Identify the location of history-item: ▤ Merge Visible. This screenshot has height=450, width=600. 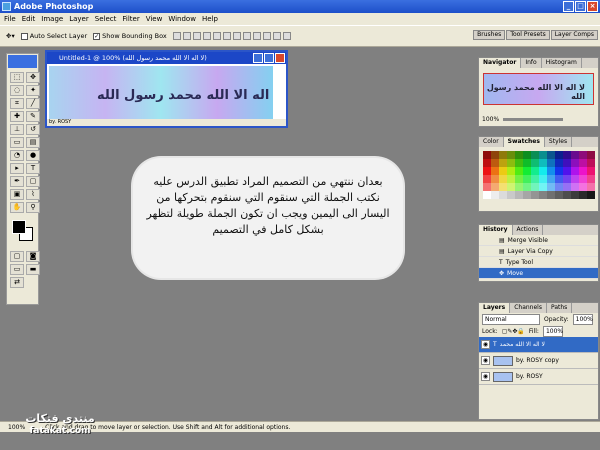
(538, 240).